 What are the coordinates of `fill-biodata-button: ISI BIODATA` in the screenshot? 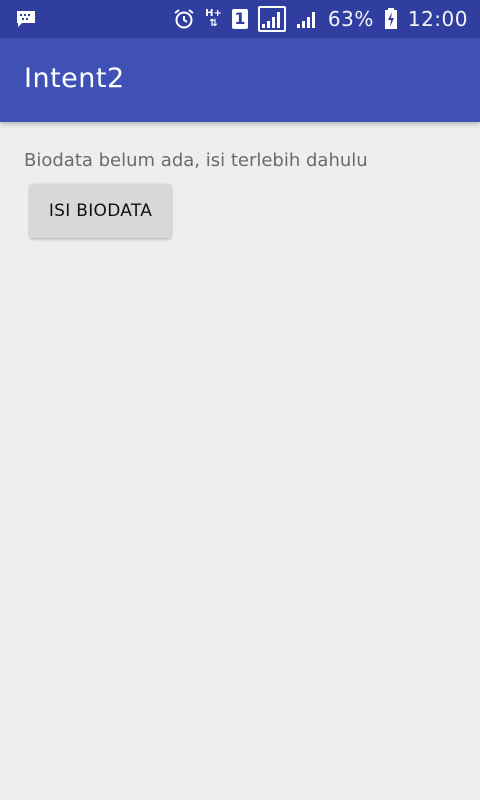 It's located at (100, 211).